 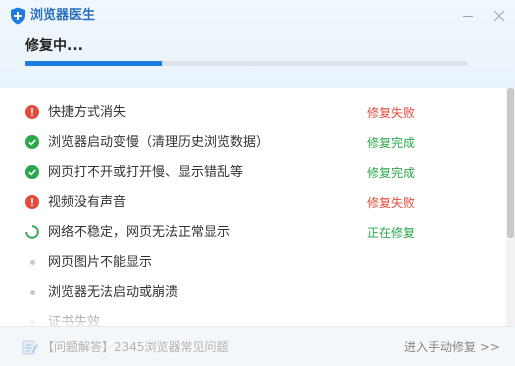 What do you see at coordinates (252, 317) in the screenshot?
I see `repair-item: 证书失效` at bounding box center [252, 317].